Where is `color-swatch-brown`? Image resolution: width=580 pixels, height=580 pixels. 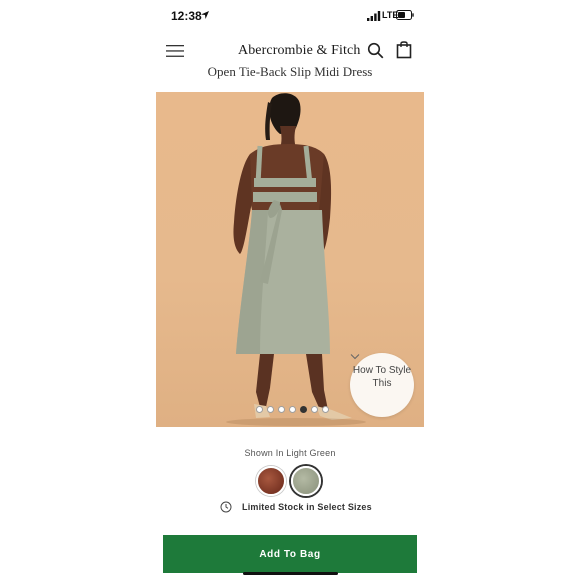
color-swatch-brown is located at coordinates (271, 481).